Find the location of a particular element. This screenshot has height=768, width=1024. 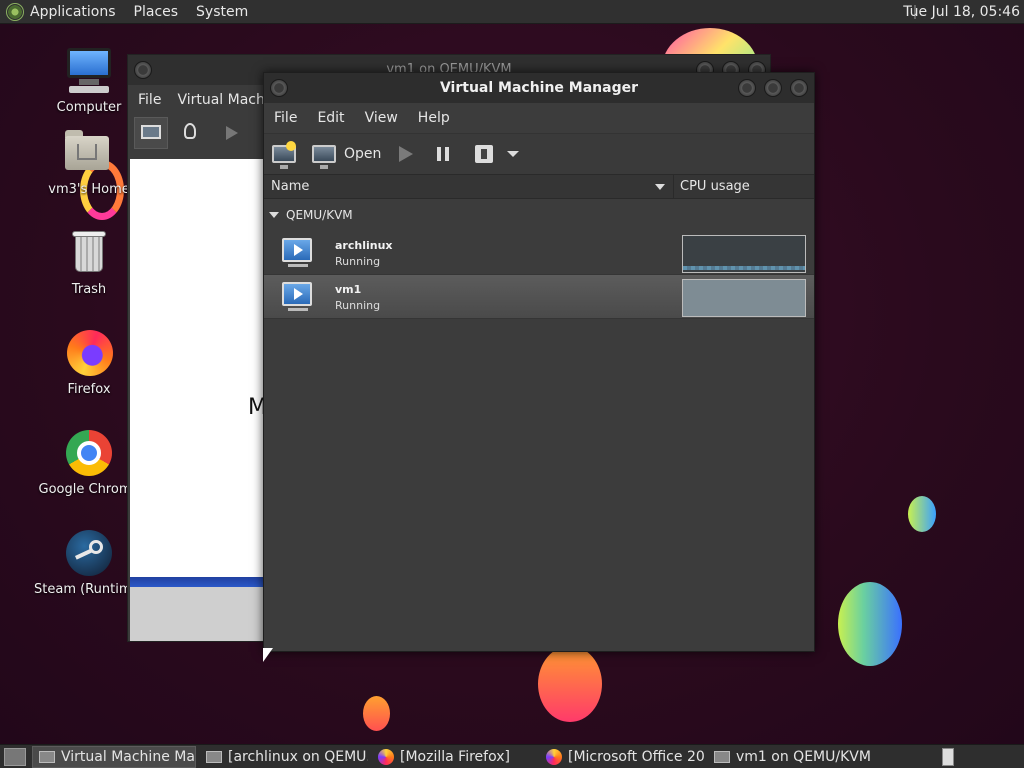

pause-icon is located at coordinates (443, 154).